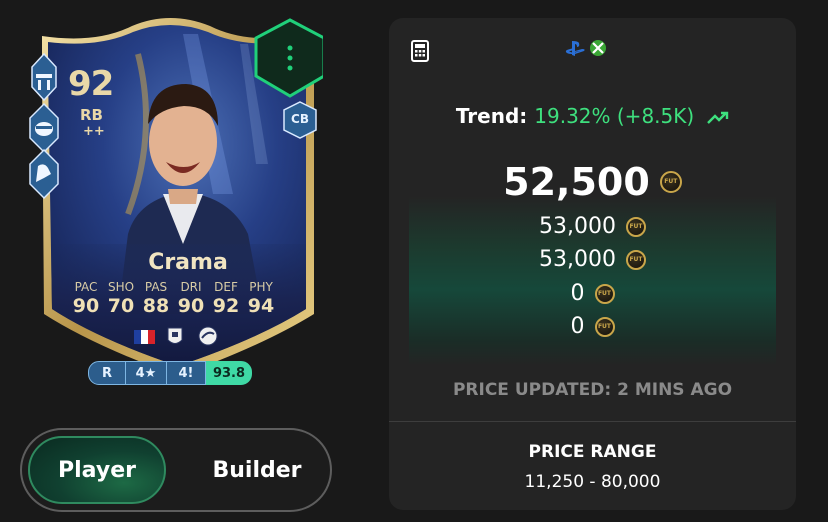  Describe the element at coordinates (94, 131) in the screenshot. I see `position-plus: ++` at that location.